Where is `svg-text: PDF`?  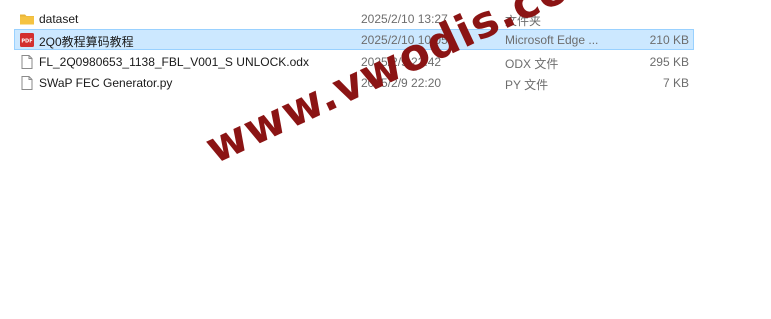
svg-text: PDF is located at coordinates (26, 42).